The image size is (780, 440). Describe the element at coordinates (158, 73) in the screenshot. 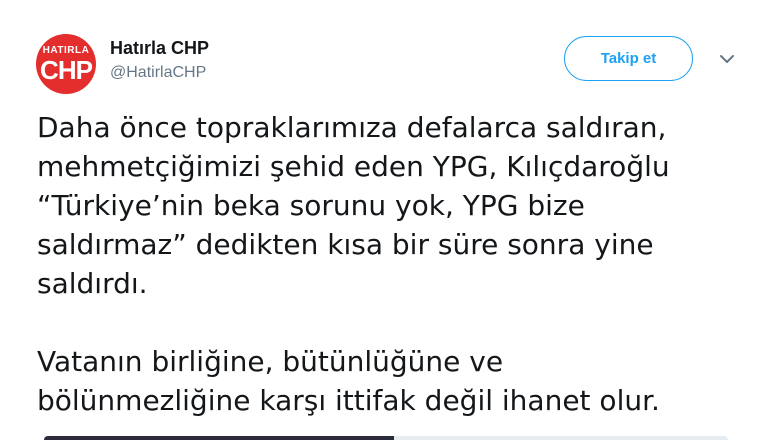

I see `user-handle: @HatirlaCHP` at that location.